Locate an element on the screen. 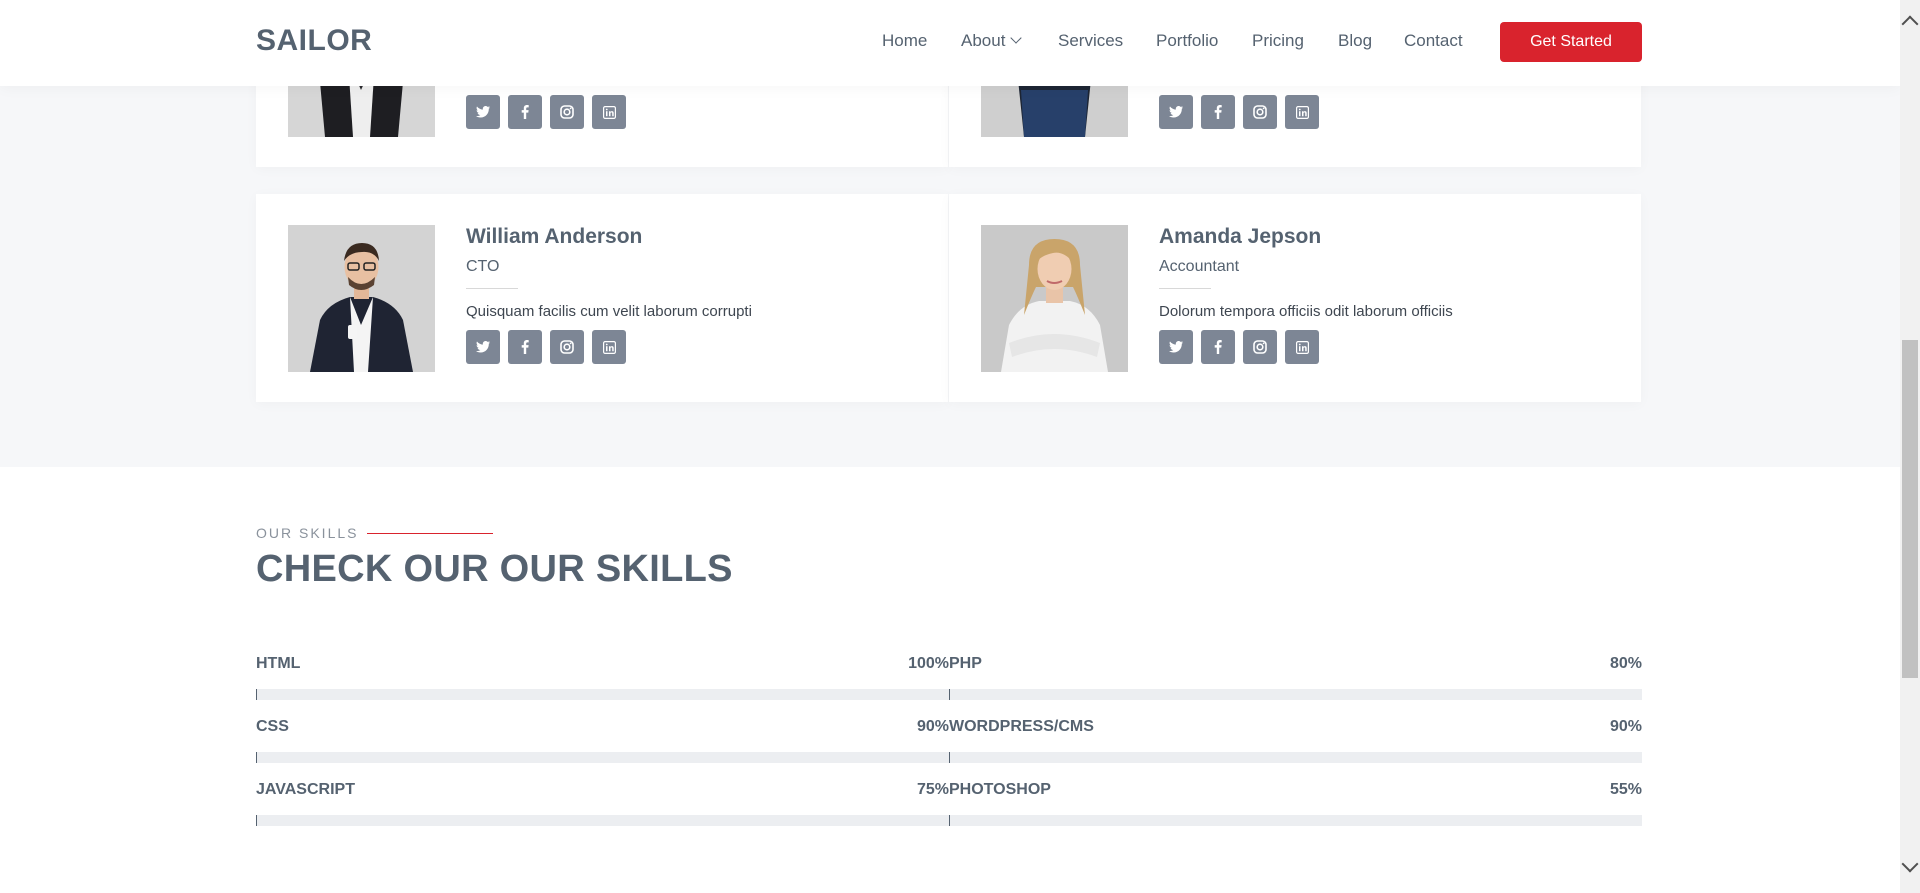 This screenshot has height=893, width=1920. skill-name: CSS is located at coordinates (272, 726).